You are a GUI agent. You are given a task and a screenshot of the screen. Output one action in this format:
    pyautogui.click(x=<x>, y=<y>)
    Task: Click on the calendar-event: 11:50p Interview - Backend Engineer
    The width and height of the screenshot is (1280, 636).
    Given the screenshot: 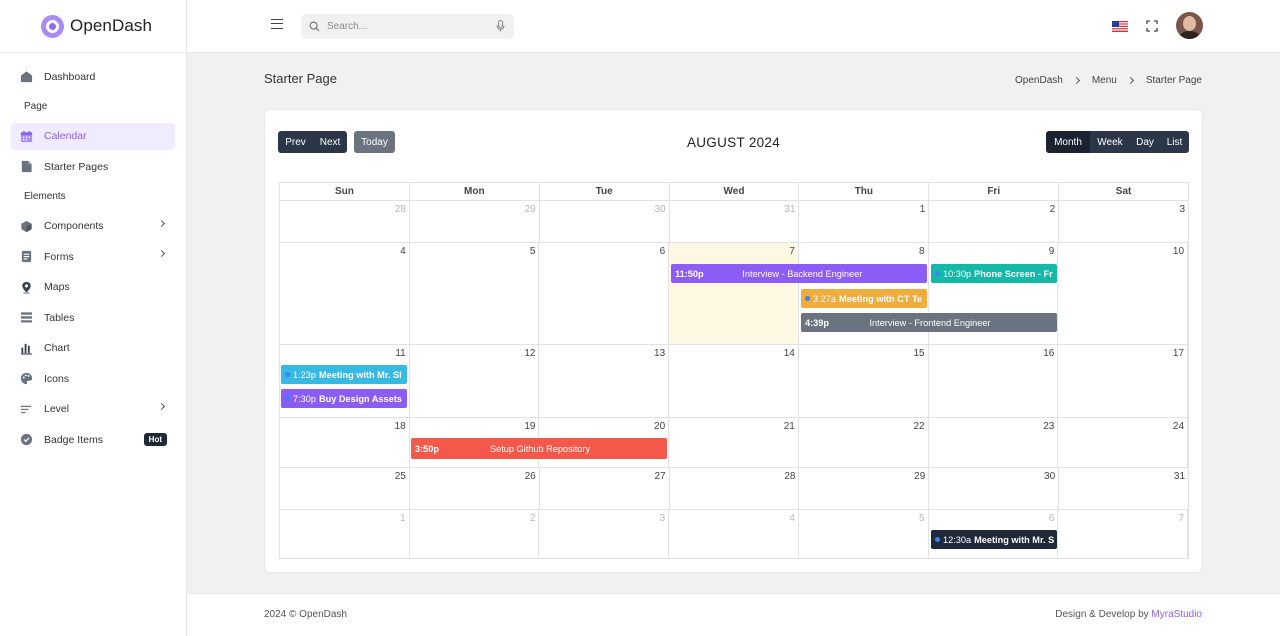 What is the action you would take?
    pyautogui.click(x=799, y=273)
    